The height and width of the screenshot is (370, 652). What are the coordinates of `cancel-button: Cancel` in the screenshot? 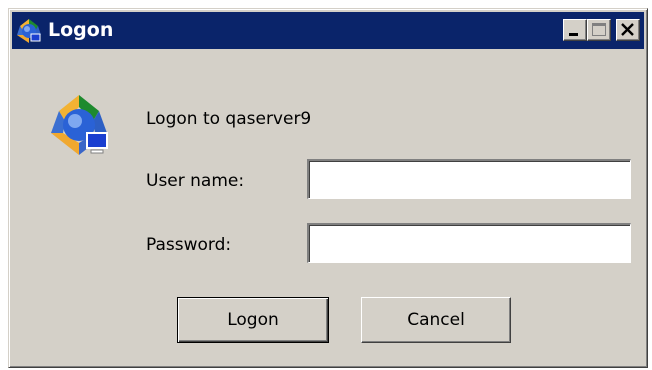 It's located at (436, 320).